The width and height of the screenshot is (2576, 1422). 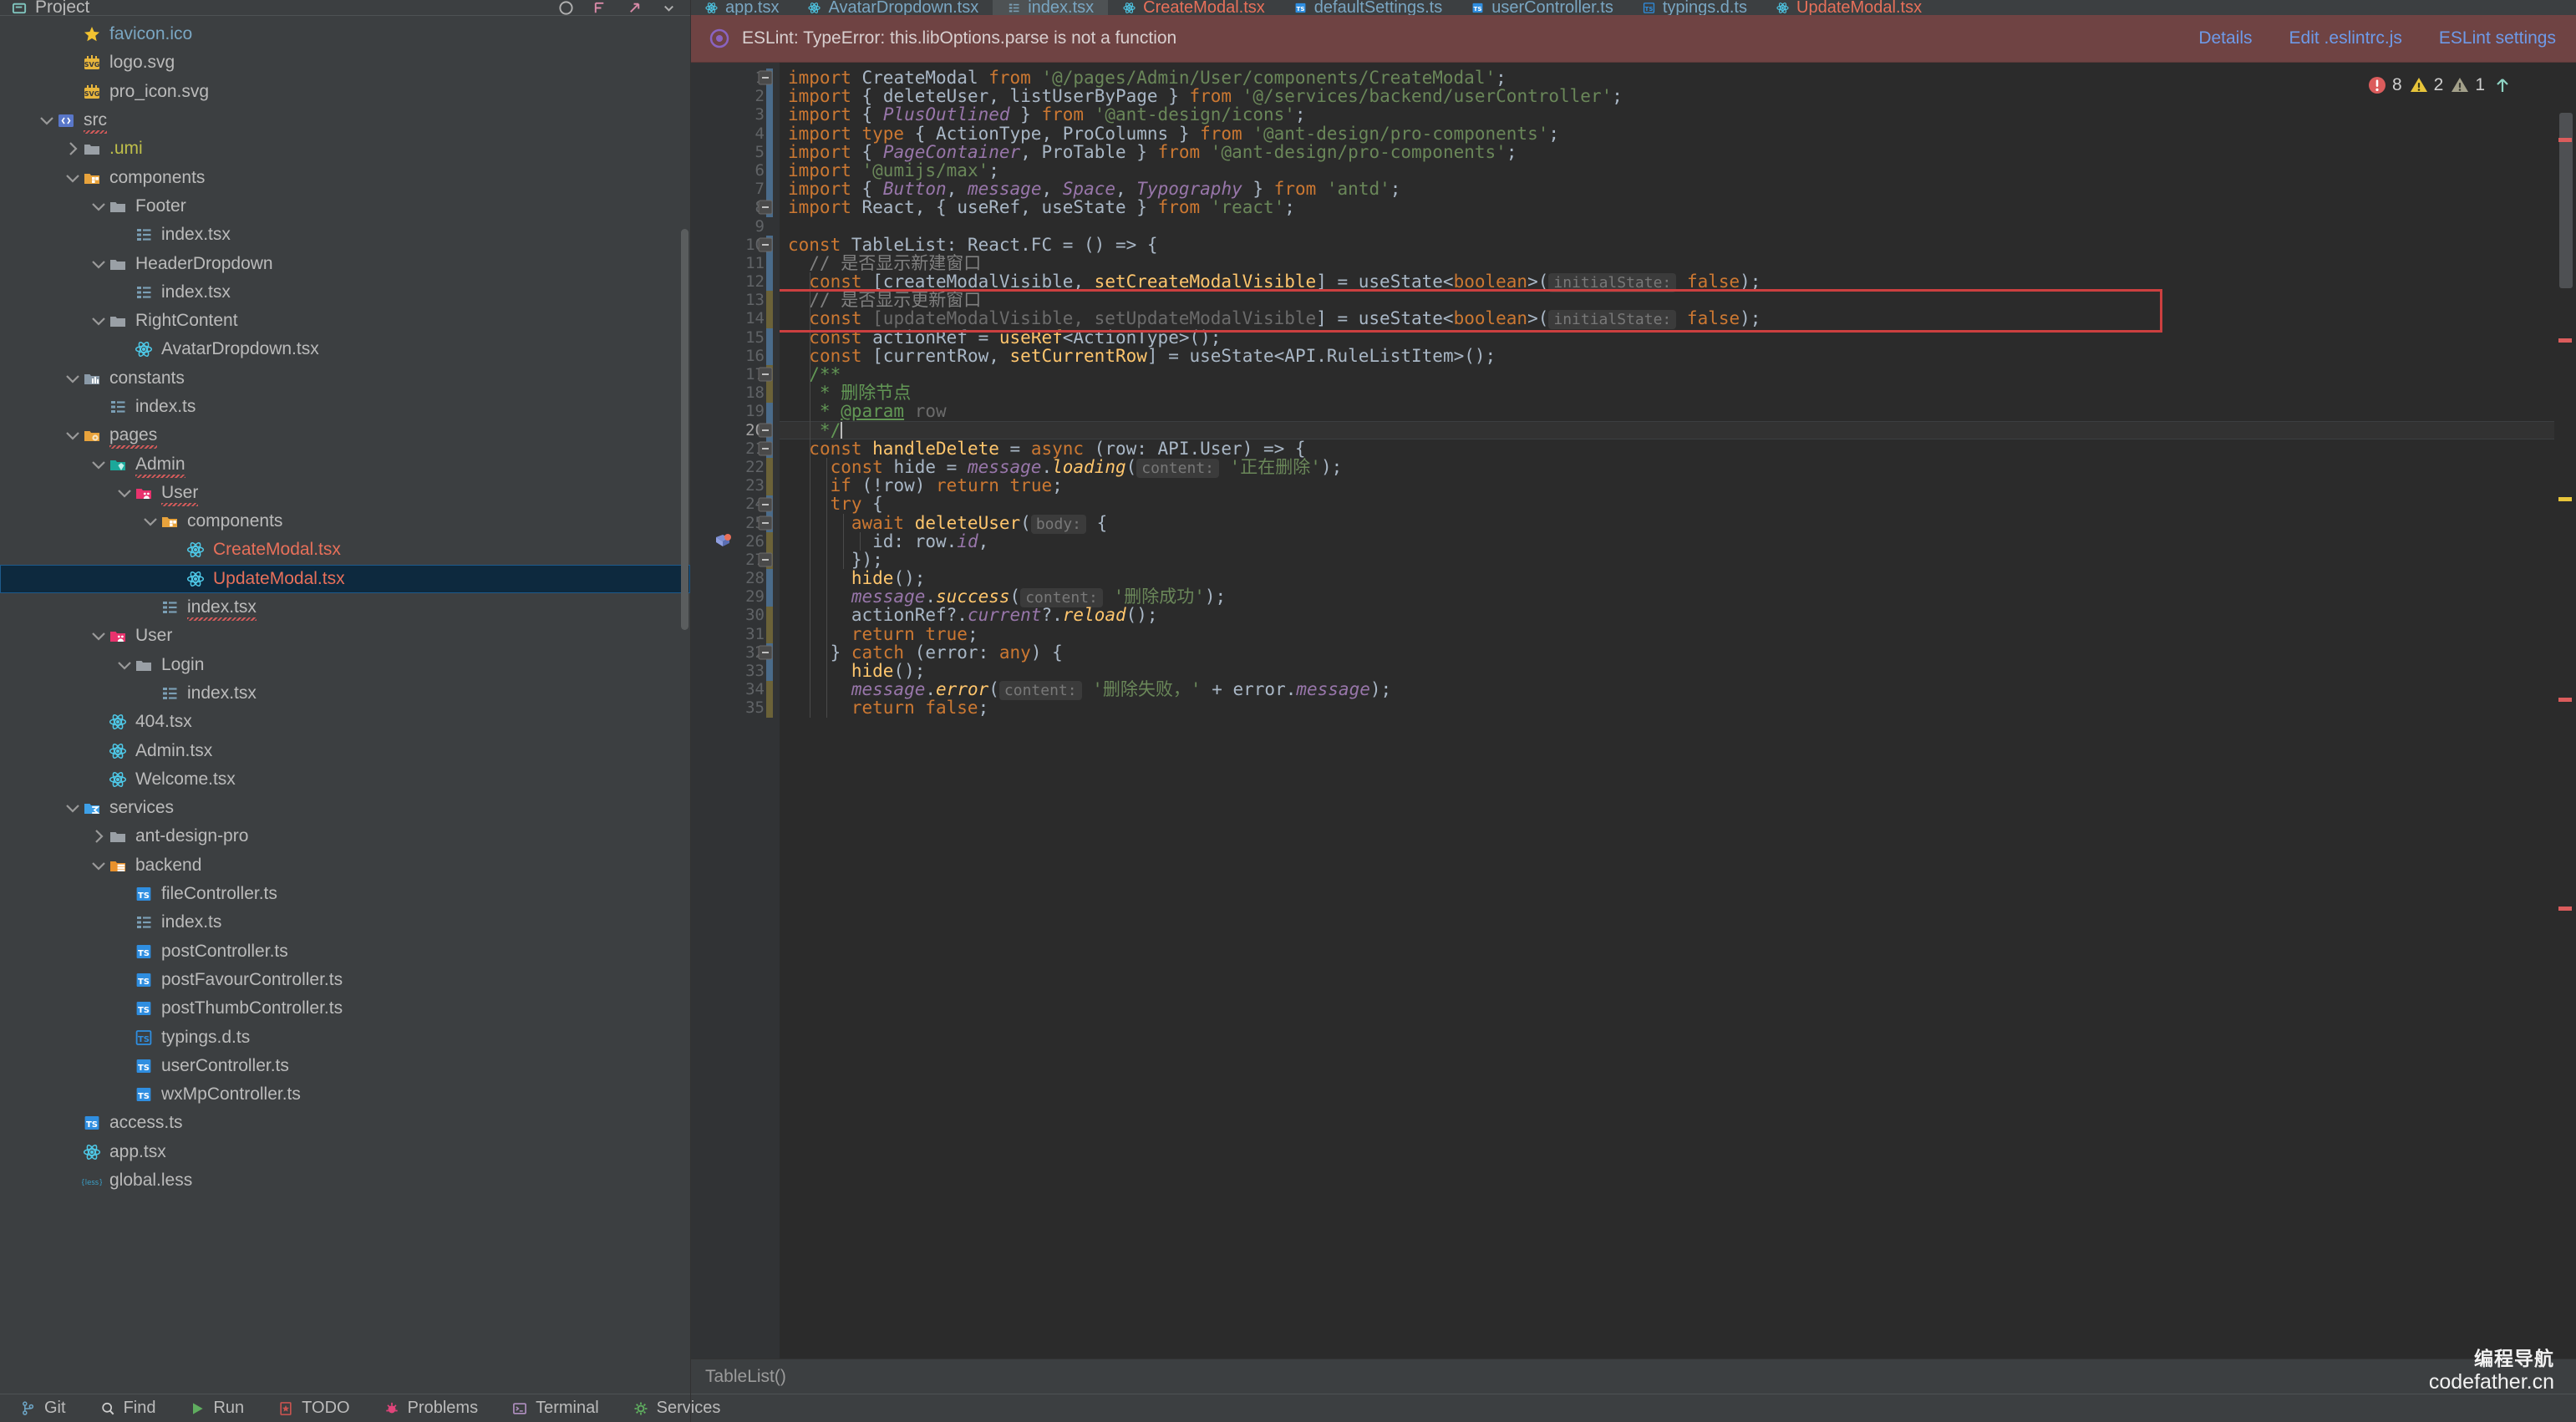 What do you see at coordinates (345, 750) in the screenshot?
I see `tree-node: Admin.tsx` at bounding box center [345, 750].